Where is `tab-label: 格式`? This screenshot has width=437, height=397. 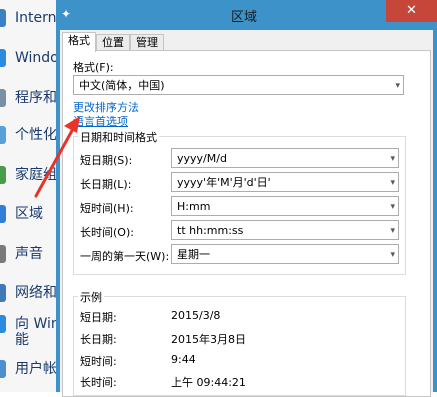 tab-label: 格式 is located at coordinates (79, 40).